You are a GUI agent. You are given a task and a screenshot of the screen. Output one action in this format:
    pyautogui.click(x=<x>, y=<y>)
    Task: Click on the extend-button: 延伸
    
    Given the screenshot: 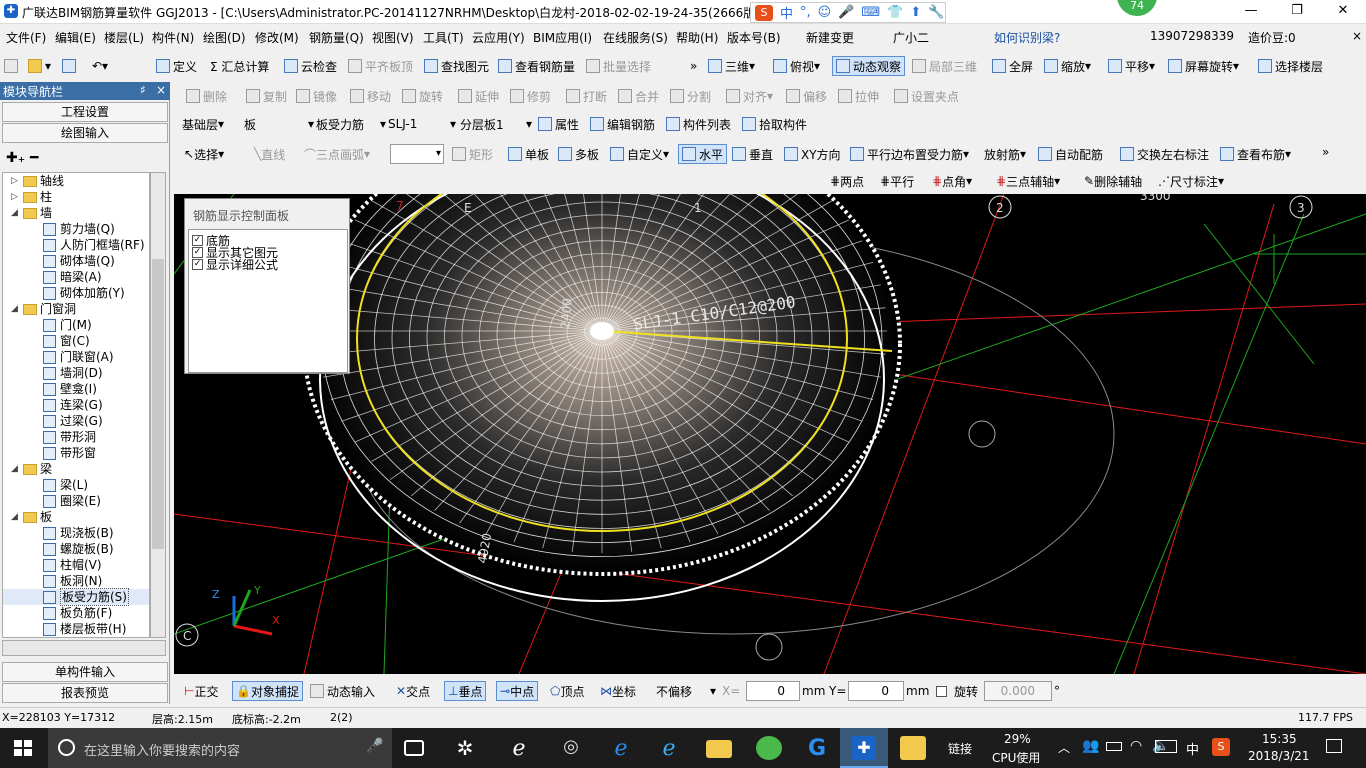 What is the action you would take?
    pyautogui.click(x=478, y=96)
    